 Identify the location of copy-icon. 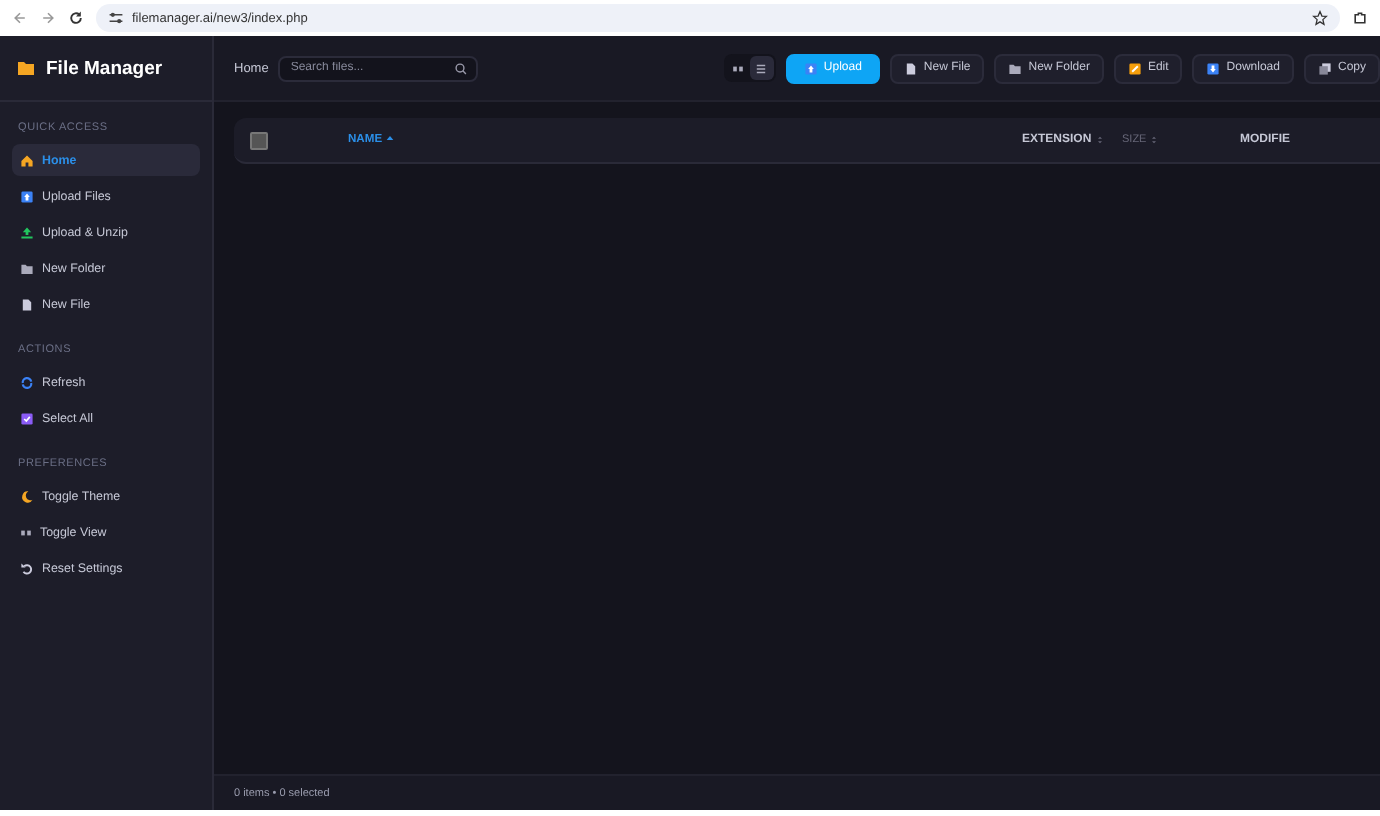
(1324, 68).